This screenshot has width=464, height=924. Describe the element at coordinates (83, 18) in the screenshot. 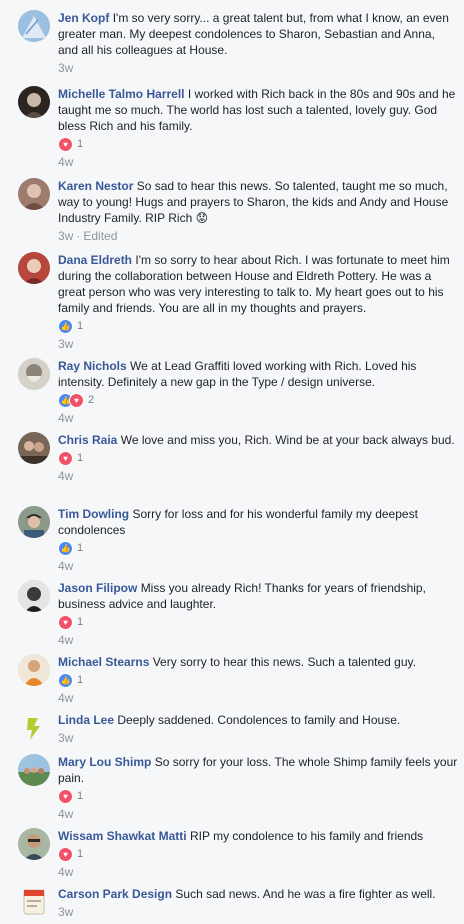

I see `comment-author: Jen Kopf` at that location.